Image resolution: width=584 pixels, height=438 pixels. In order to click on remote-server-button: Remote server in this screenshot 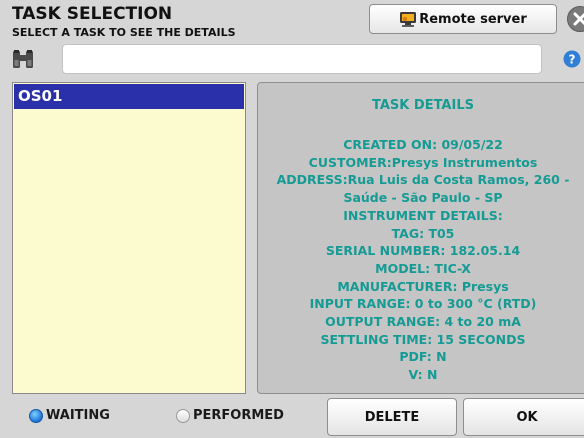, I will do `click(463, 19)`.